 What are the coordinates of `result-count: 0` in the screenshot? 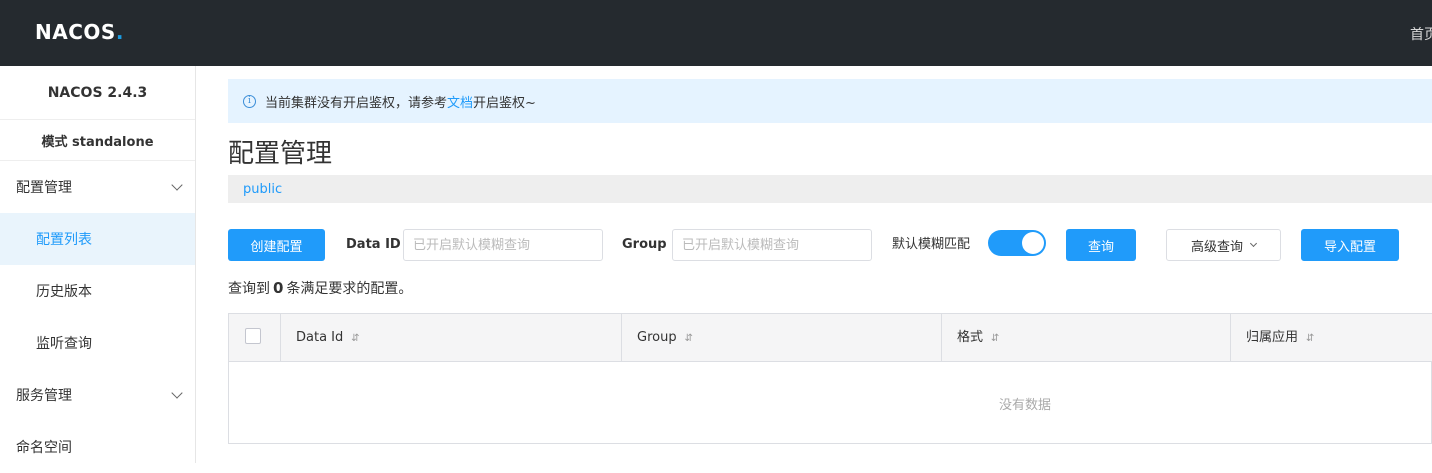 It's located at (278, 288).